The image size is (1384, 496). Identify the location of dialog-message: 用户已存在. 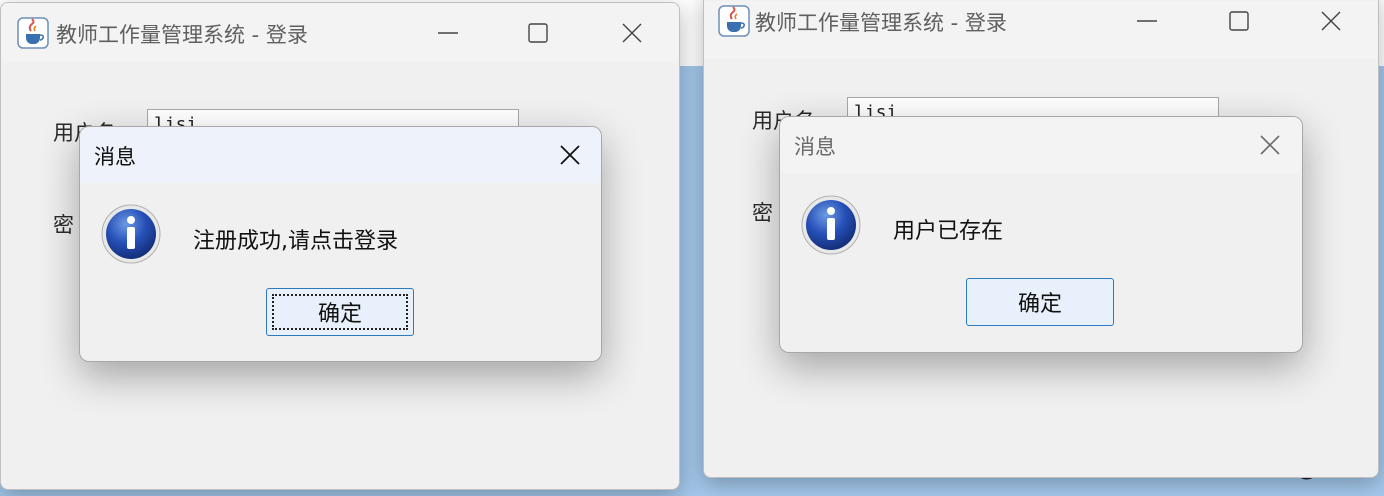
(948, 231).